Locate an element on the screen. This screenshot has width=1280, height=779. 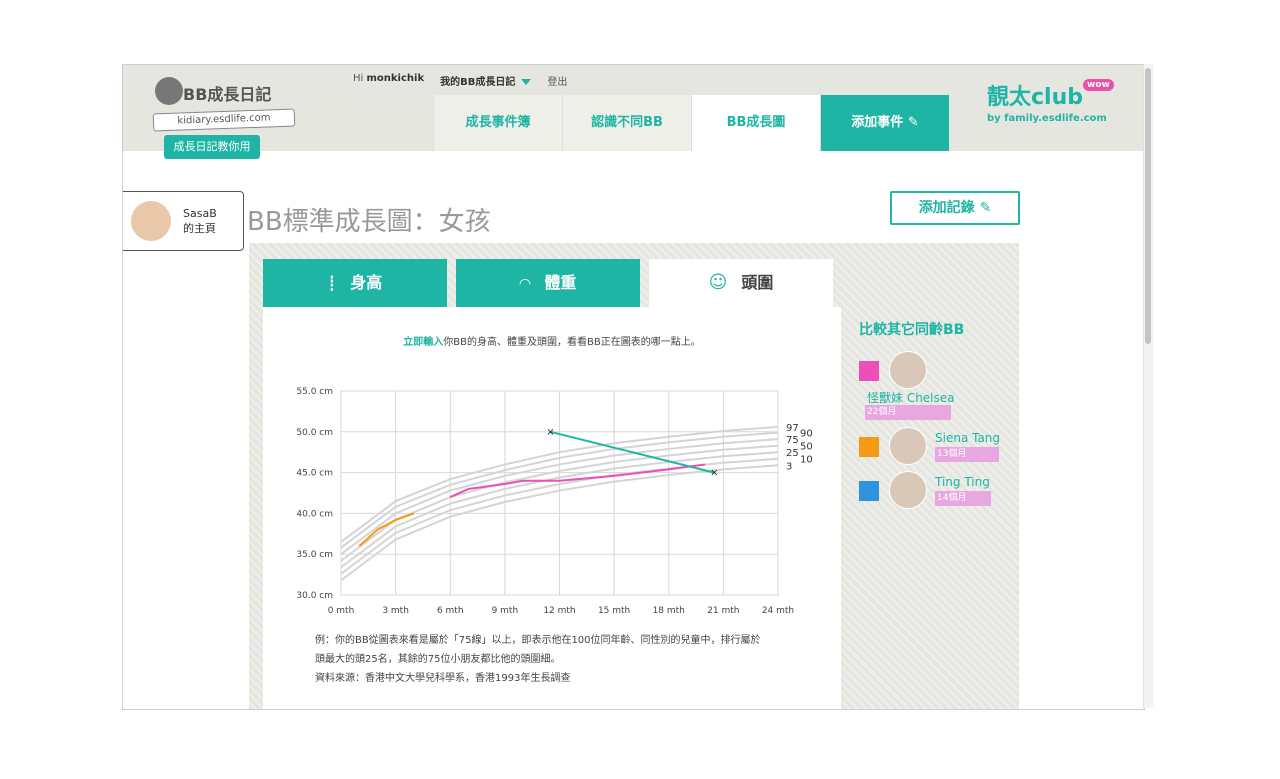
tab-growth-chart: BB成長圖 is located at coordinates (755, 123).